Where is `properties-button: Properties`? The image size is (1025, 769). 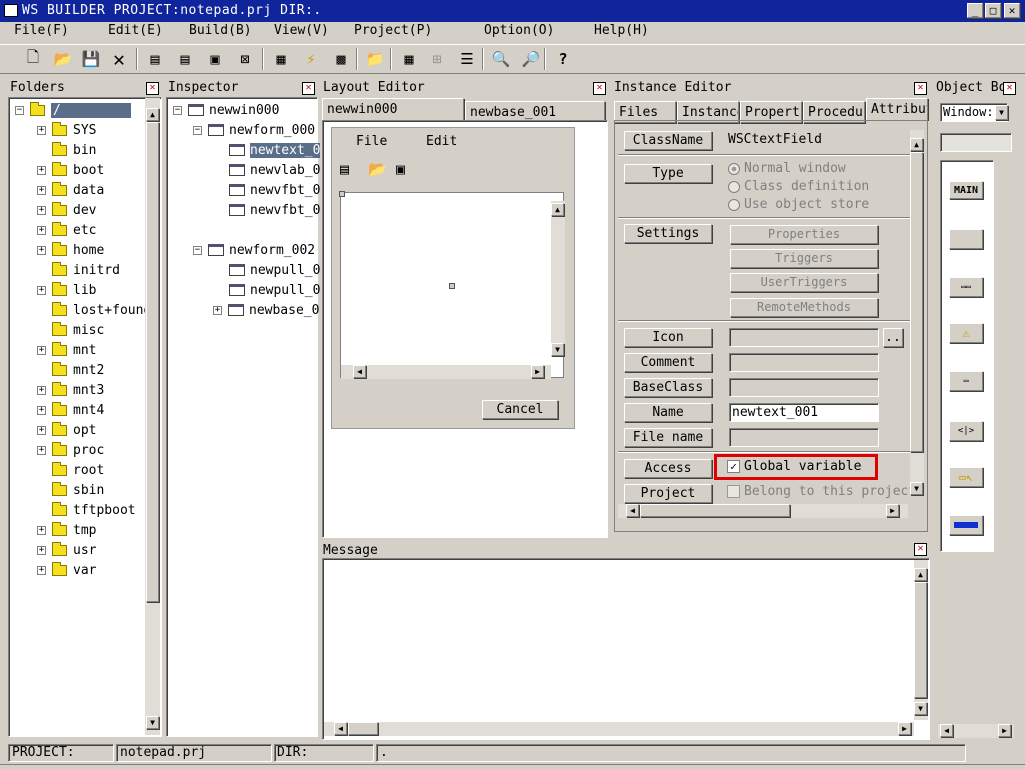 properties-button: Properties is located at coordinates (804, 234).